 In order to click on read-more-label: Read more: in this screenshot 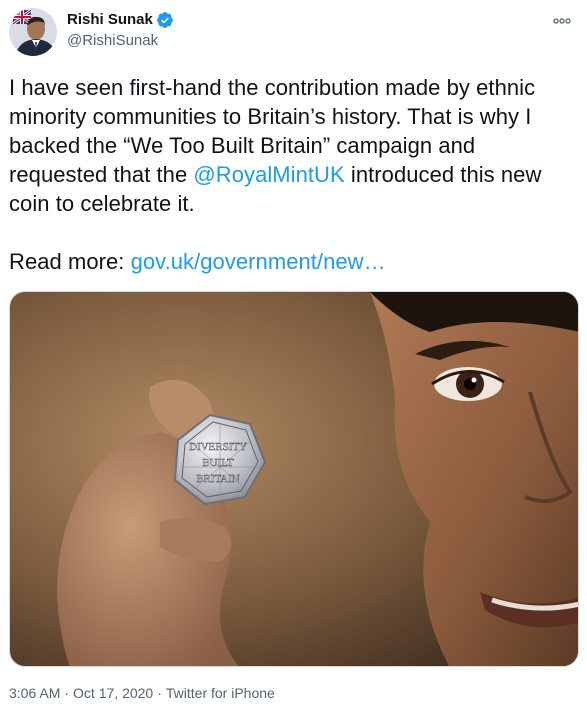, I will do `click(70, 261)`.